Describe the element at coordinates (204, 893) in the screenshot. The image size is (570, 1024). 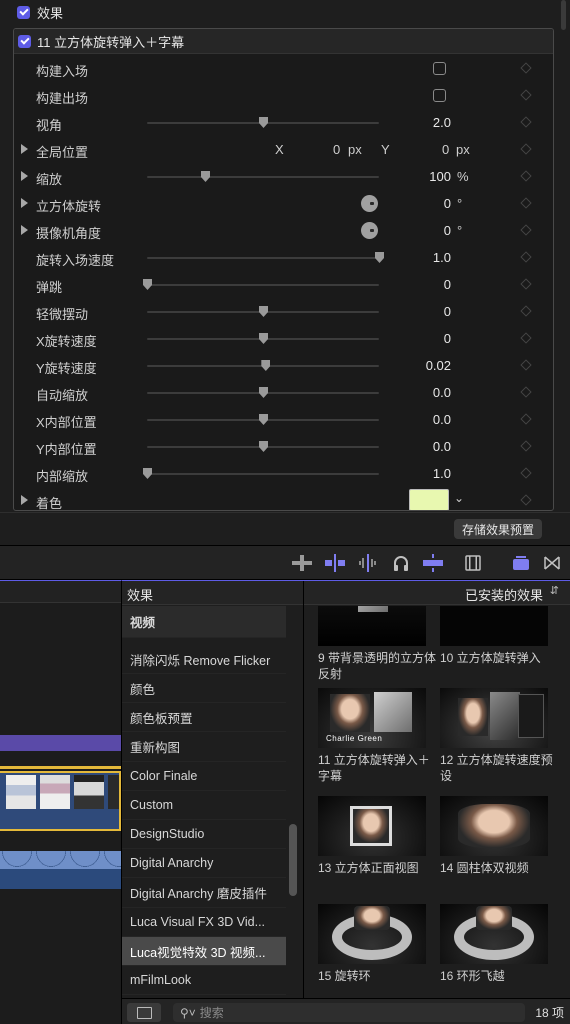
I see `category-item: Digital Anarchy 磨皮插件` at that location.